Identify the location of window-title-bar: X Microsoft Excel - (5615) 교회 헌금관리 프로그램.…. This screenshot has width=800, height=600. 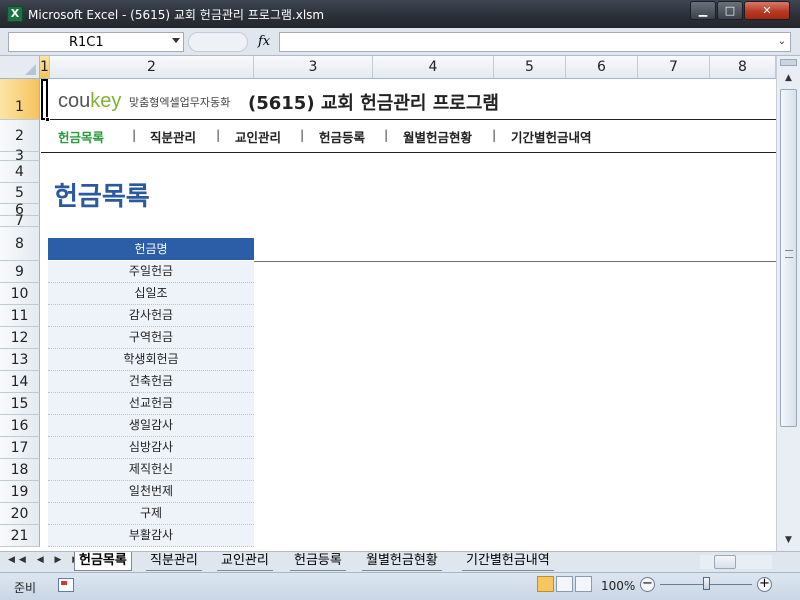
(400, 14).